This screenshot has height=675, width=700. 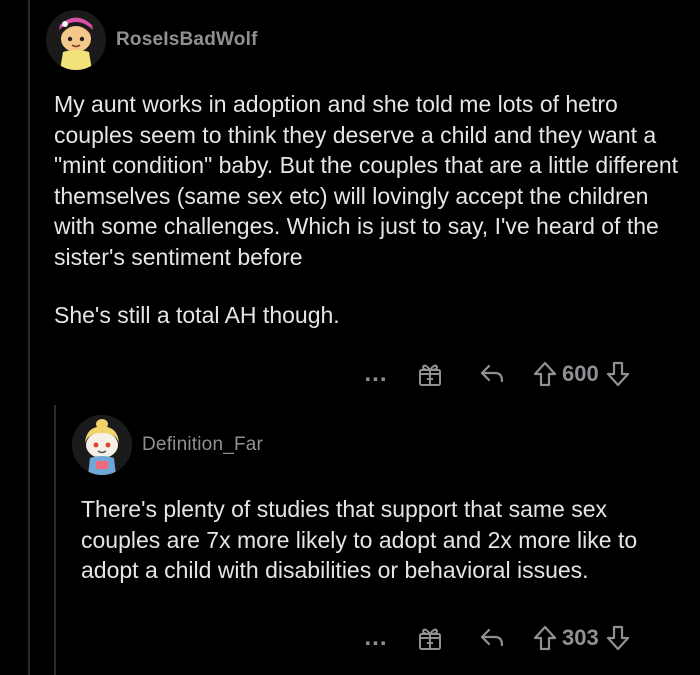 I want to click on comment-paragraph: She's still a total AH though., so click(x=197, y=315).